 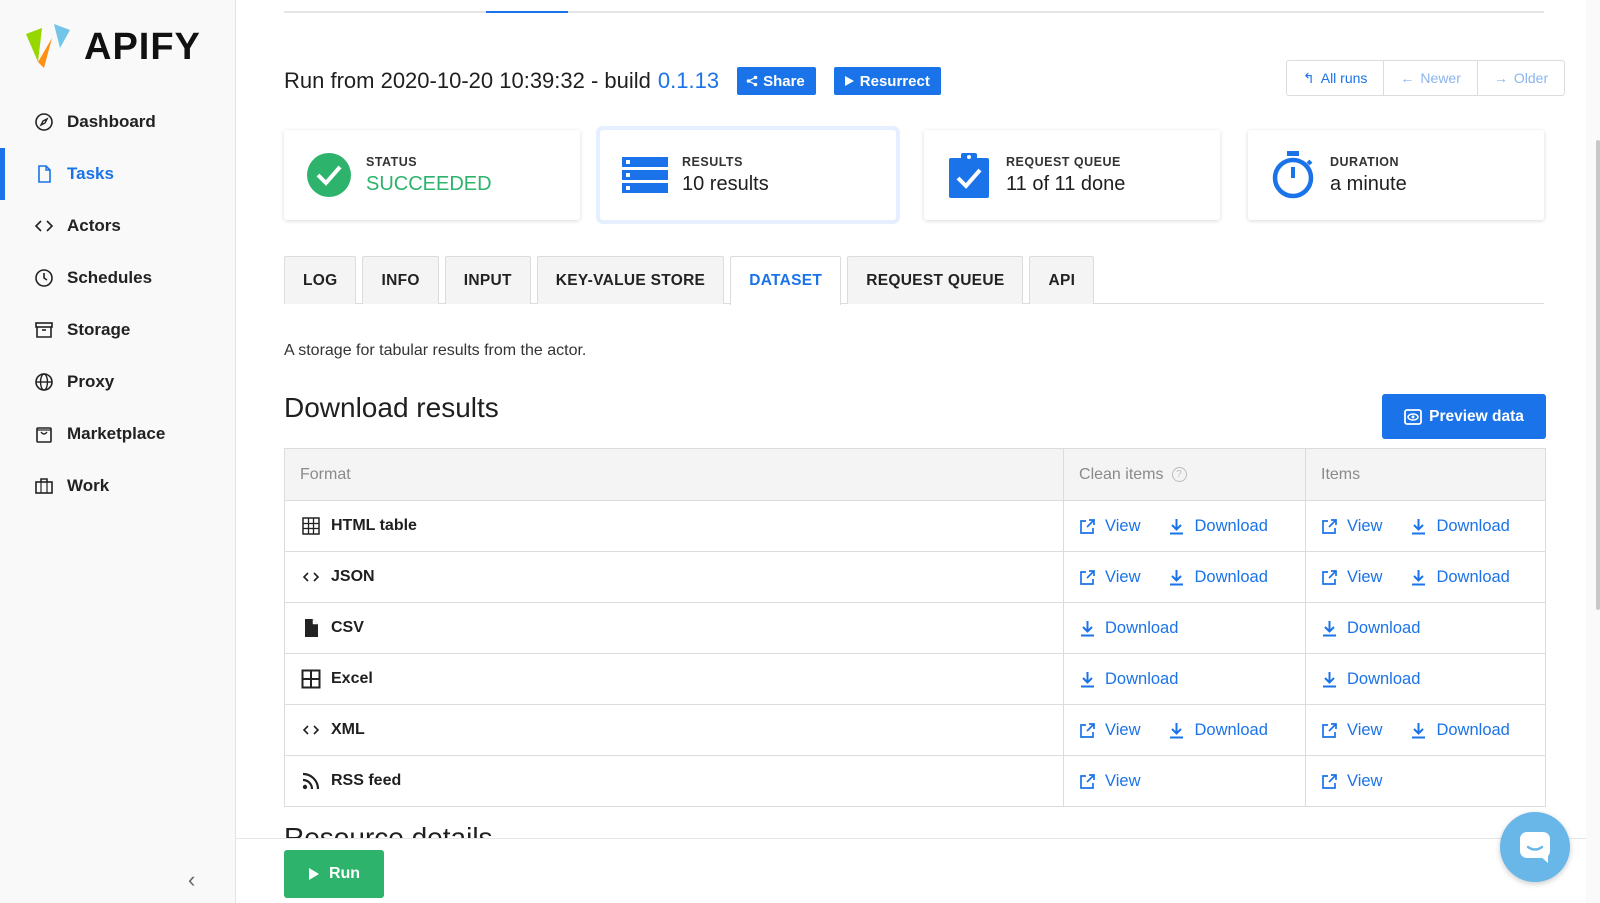 I want to click on older-label: Older, so click(x=1531, y=78).